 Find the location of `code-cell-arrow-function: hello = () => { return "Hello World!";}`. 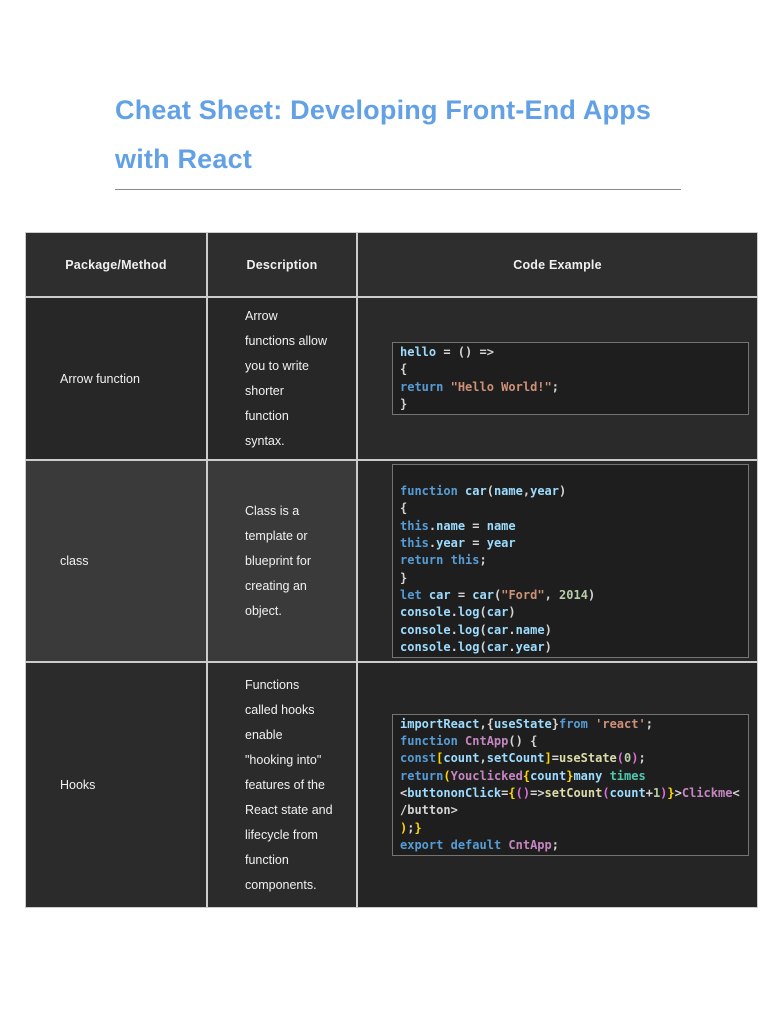

code-cell-arrow-function: hello = () => { return "Hello World!";} is located at coordinates (557, 378).